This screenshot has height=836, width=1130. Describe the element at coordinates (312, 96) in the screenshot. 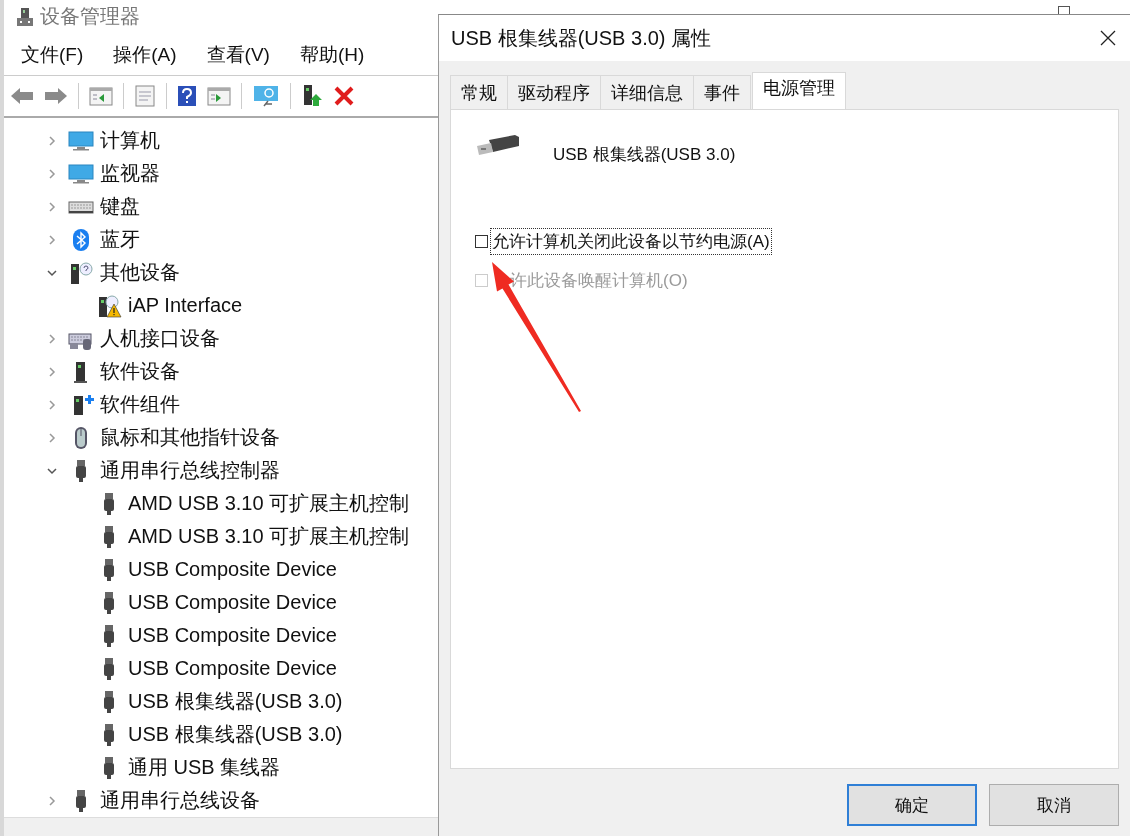

I see `update-driver-icon` at that location.